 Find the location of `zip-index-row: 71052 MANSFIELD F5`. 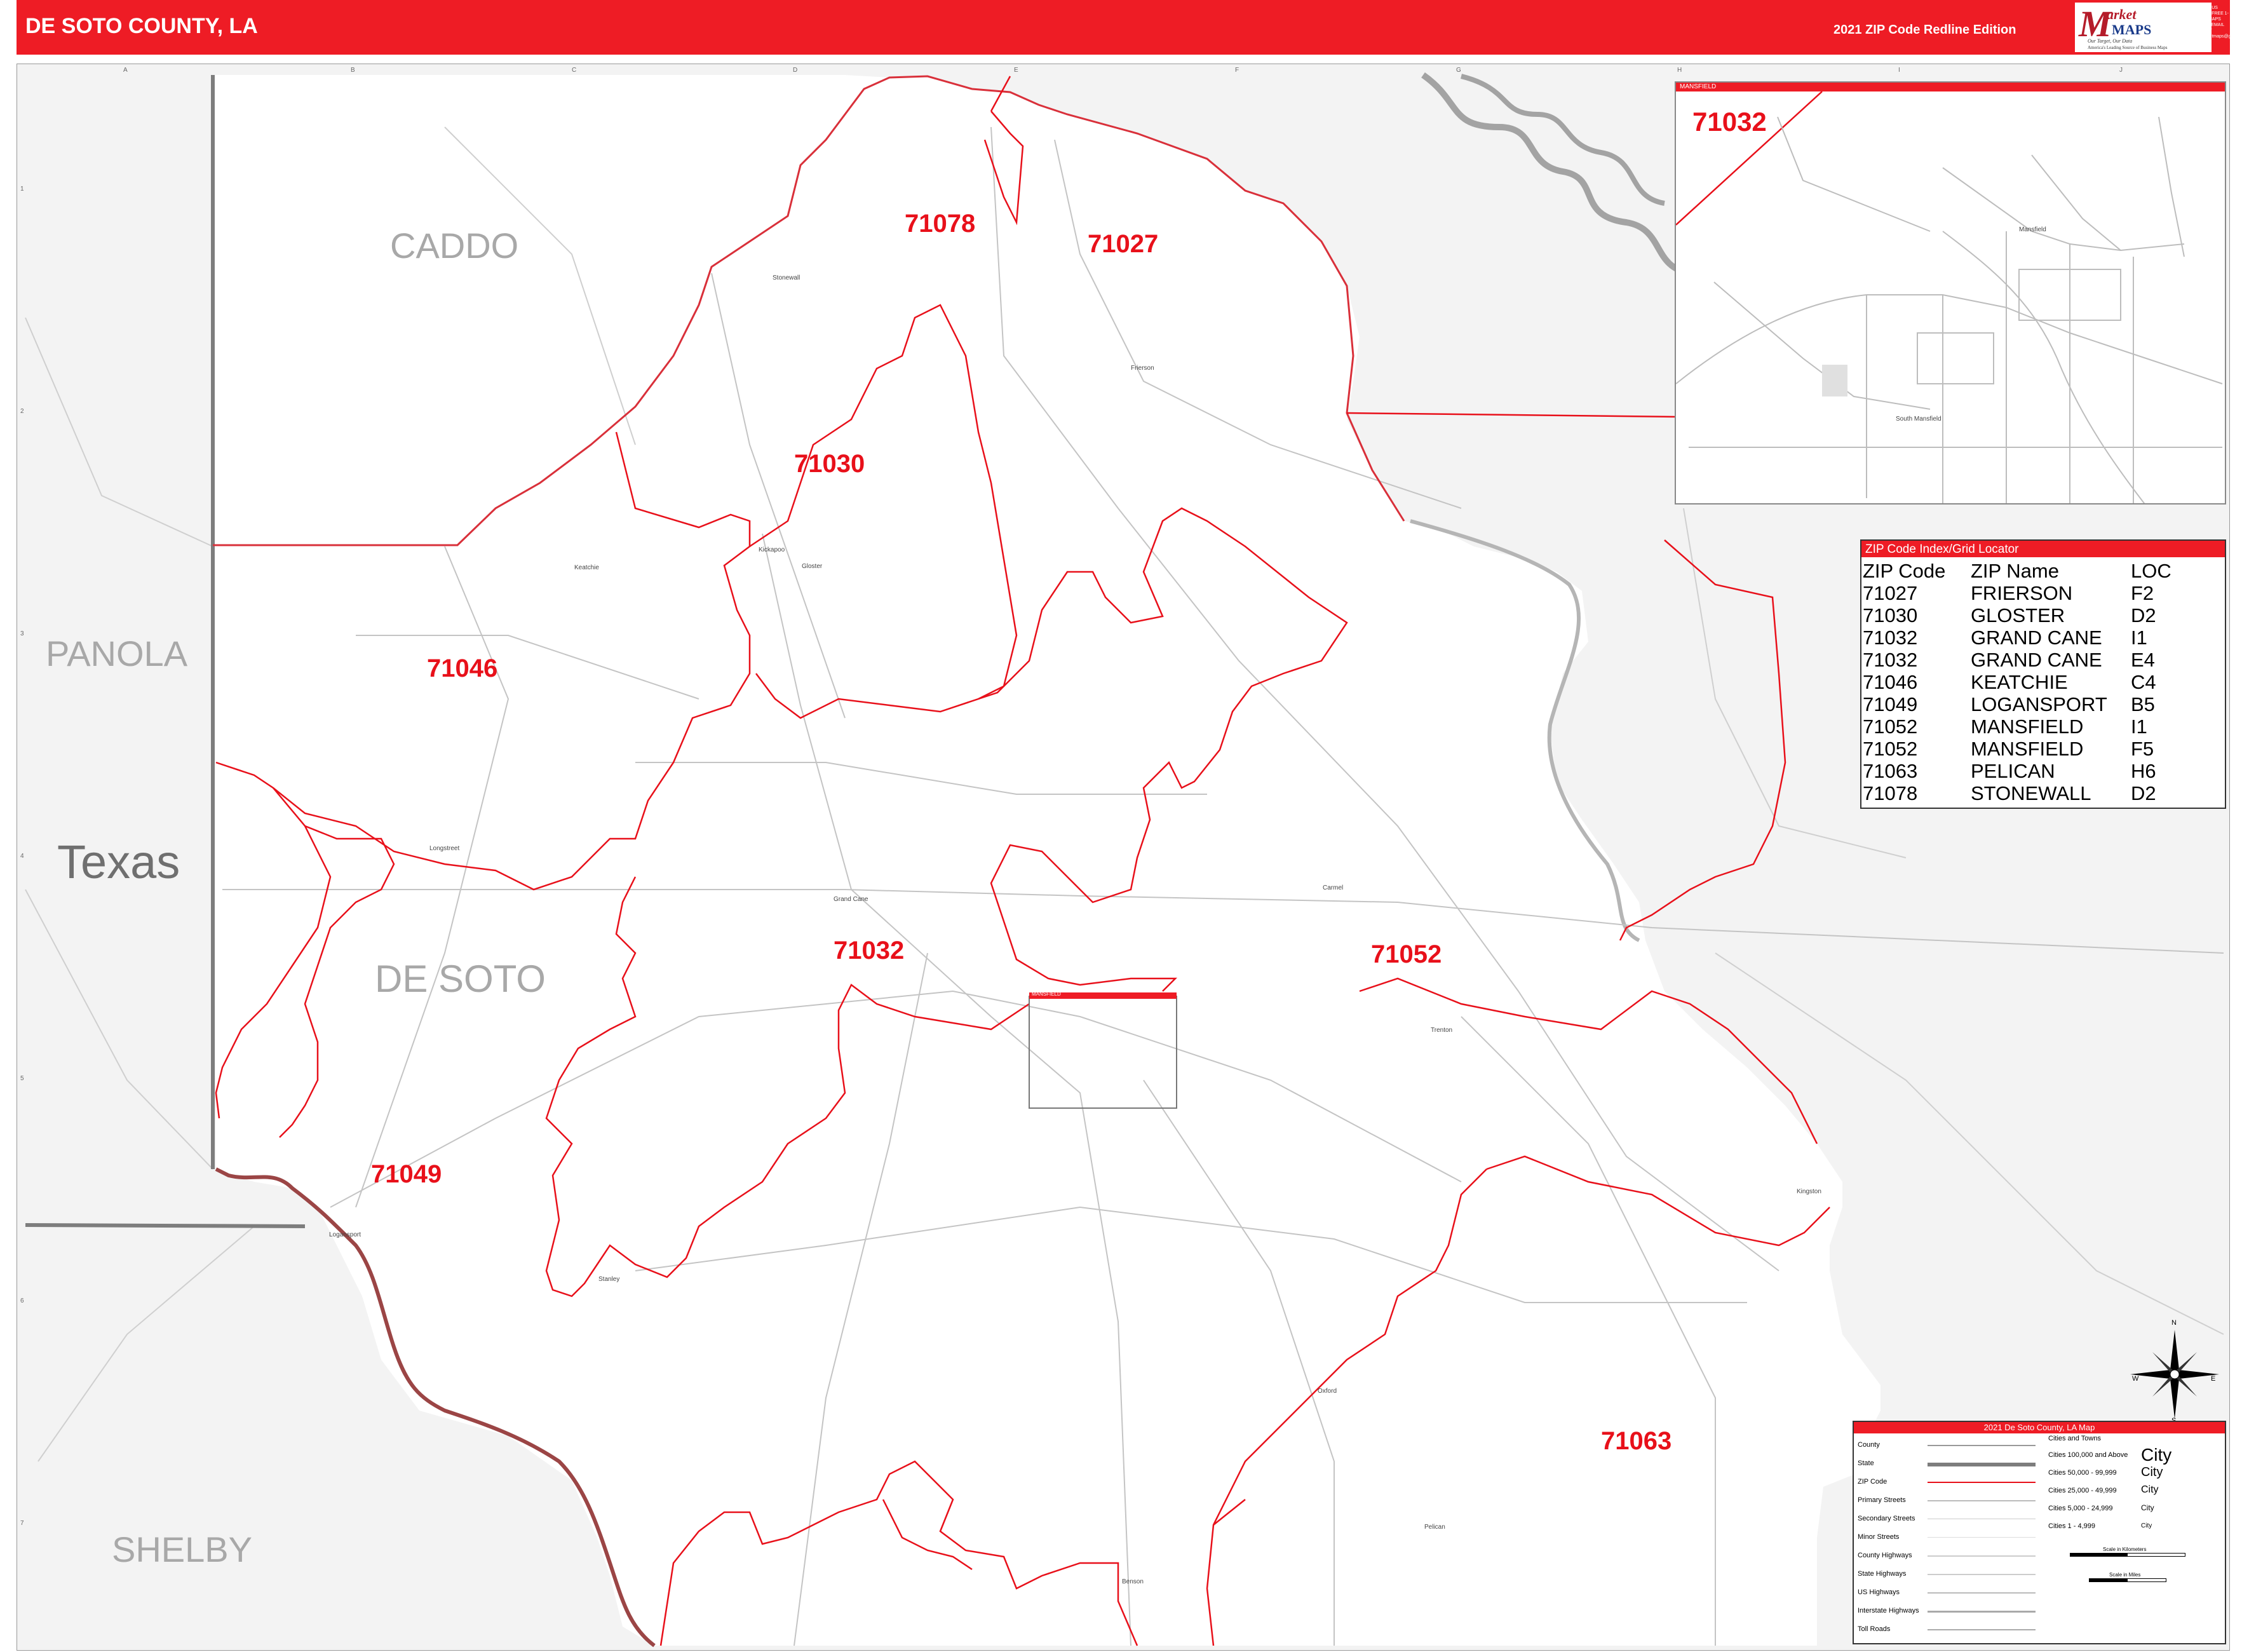

zip-index-row: 71052 MANSFIELD F5 is located at coordinates (2043, 749).